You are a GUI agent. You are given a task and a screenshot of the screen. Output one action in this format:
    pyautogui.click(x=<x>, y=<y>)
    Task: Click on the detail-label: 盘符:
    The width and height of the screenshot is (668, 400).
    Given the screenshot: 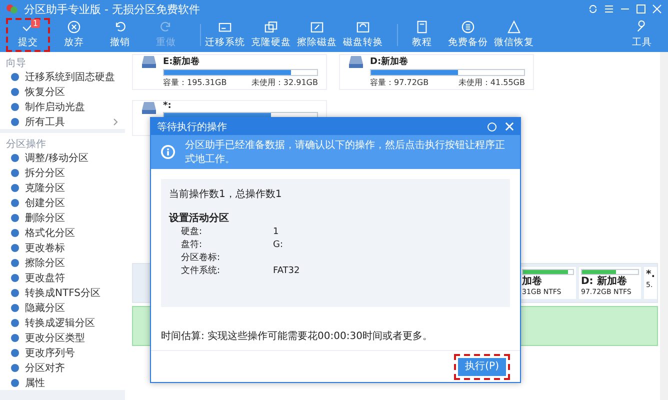 What is the action you would take?
    pyautogui.click(x=192, y=245)
    